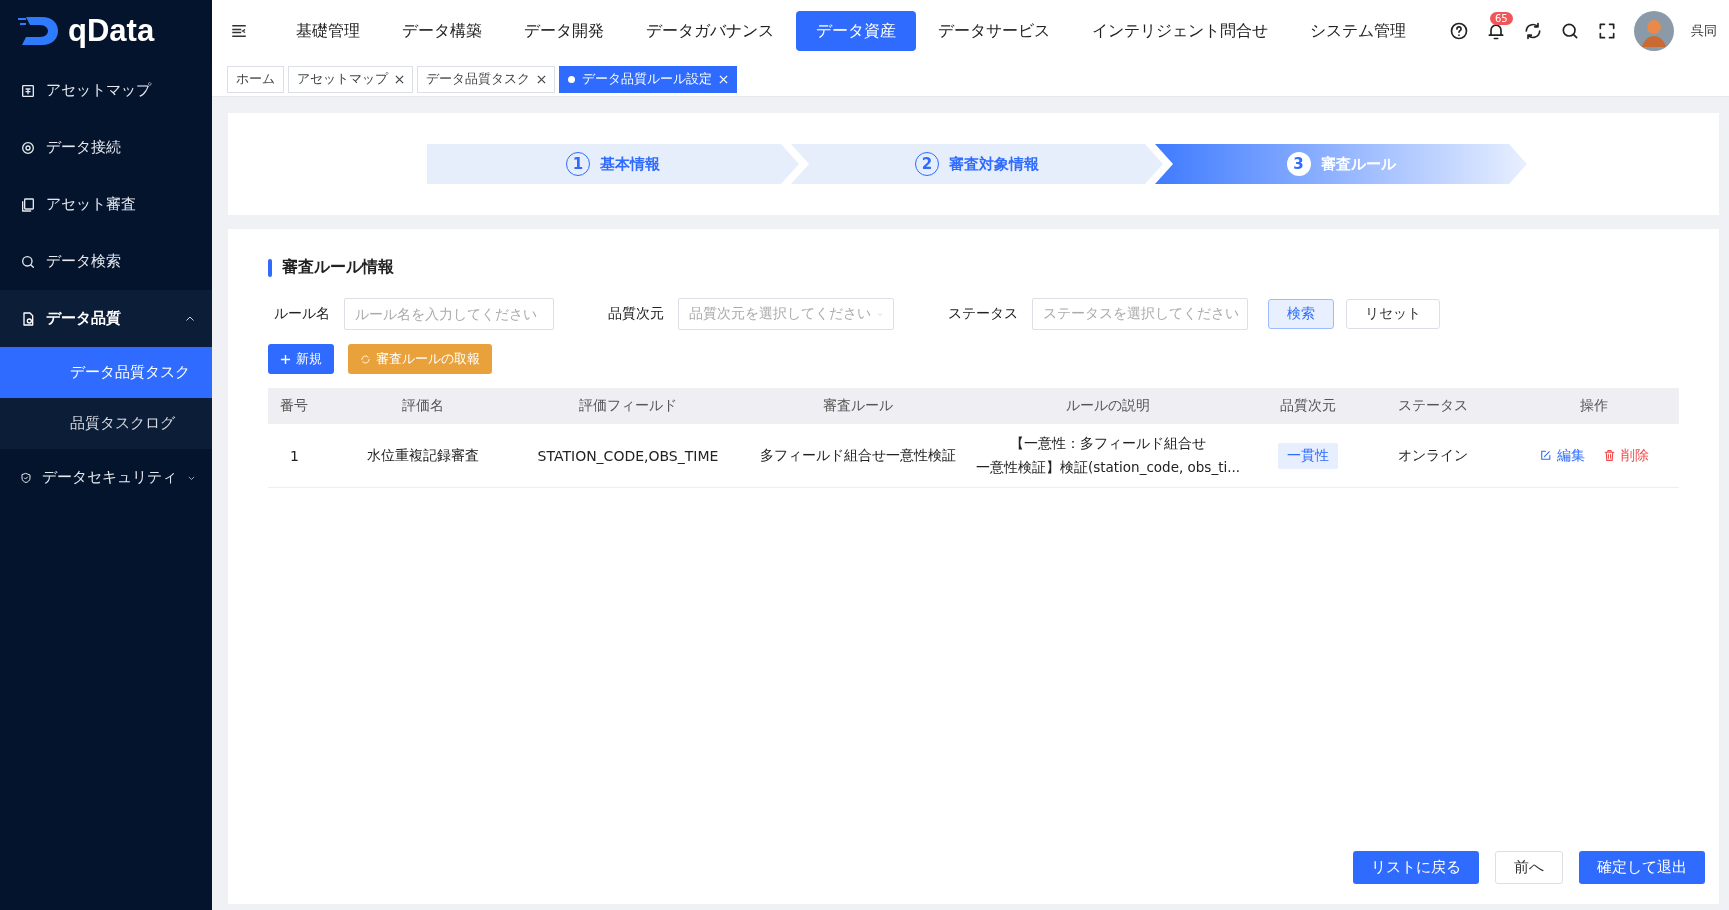 The height and width of the screenshot is (910, 1729). What do you see at coordinates (1433, 406) in the screenshot?
I see `column-header: ステータス` at bounding box center [1433, 406].